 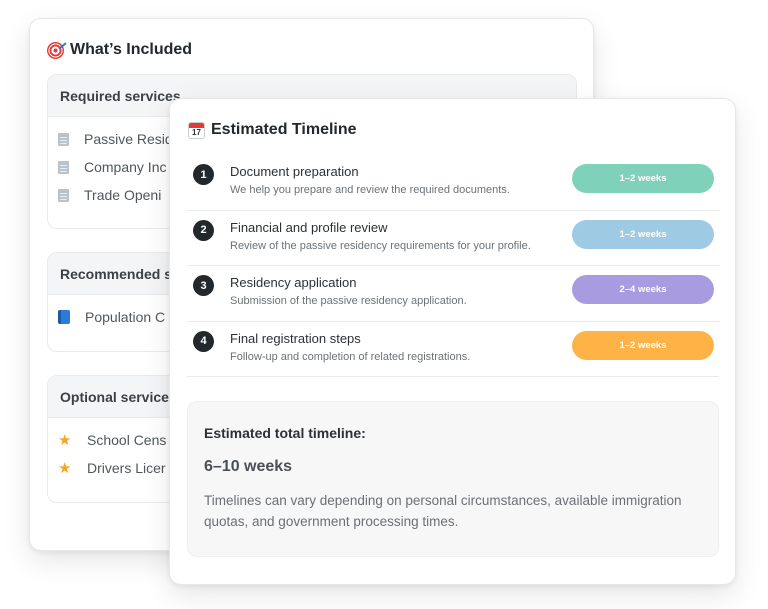 What do you see at coordinates (643, 289) in the screenshot?
I see `step-duration-badge: 2–4 weeks` at bounding box center [643, 289].